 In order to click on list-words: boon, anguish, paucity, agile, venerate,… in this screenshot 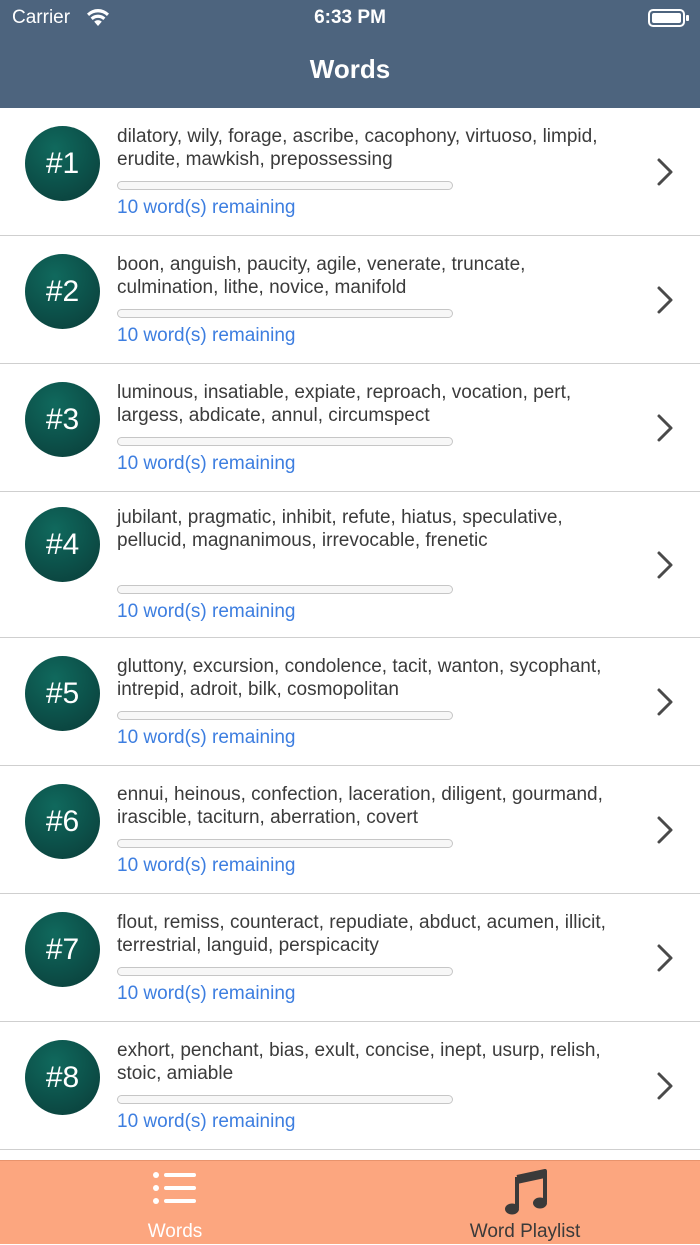, I will do `click(321, 276)`.